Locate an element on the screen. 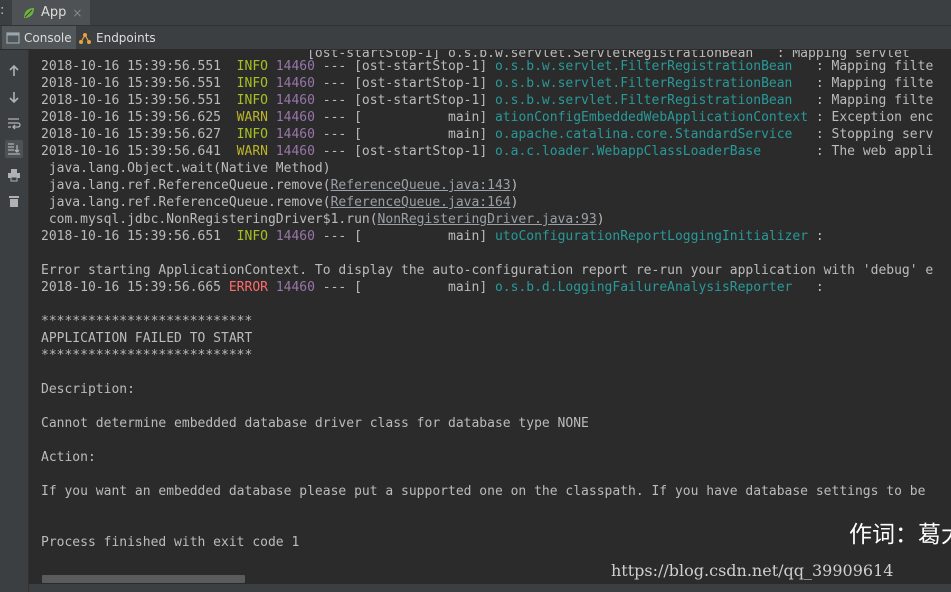 This screenshot has width=951, height=592. close-icon: × is located at coordinates (77, 13).